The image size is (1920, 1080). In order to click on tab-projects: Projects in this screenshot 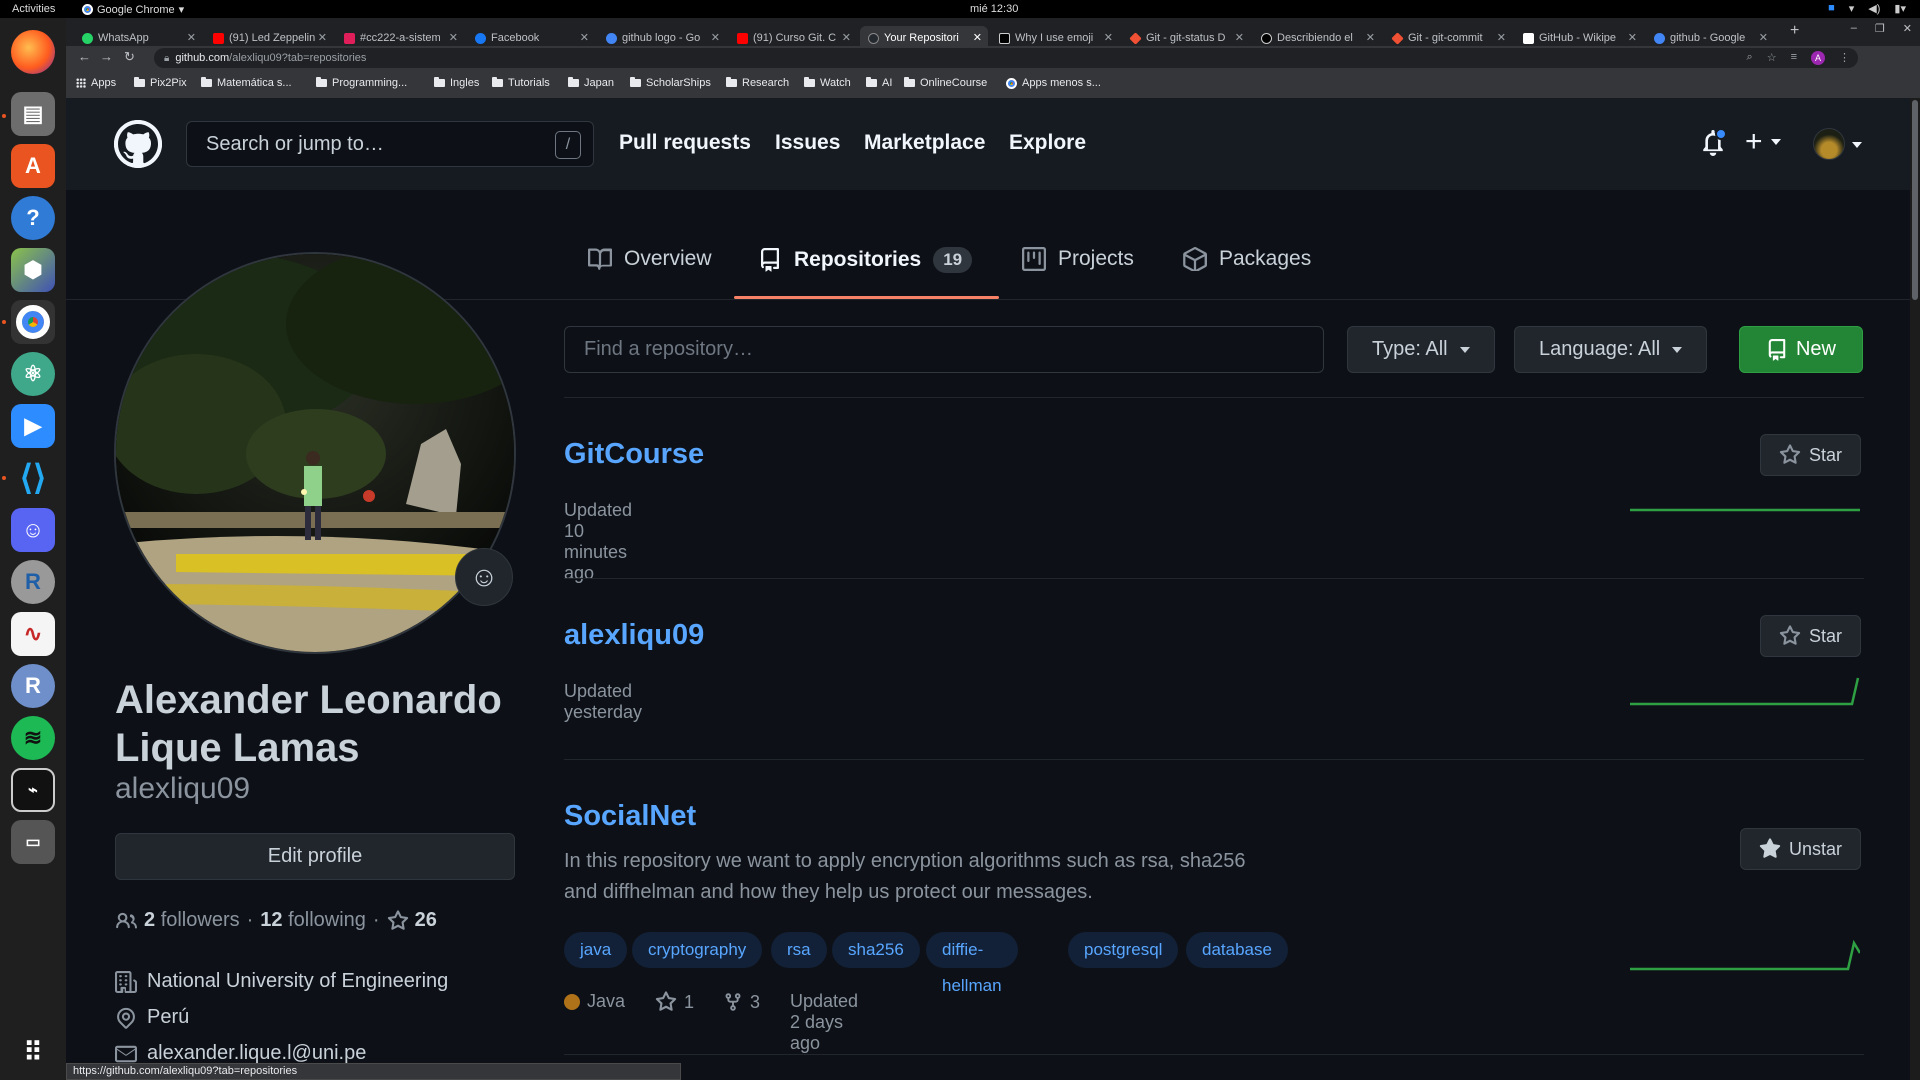, I will do `click(1078, 259)`.